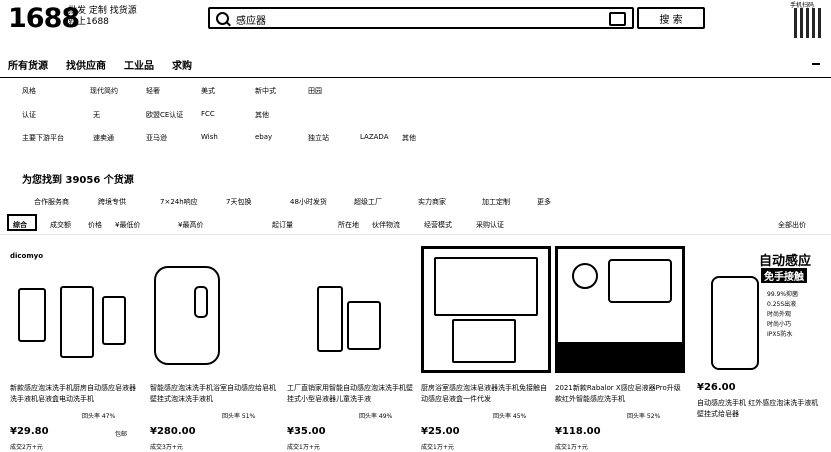 This screenshot has width=831, height=452. Describe the element at coordinates (809, 23) in the screenshot. I see `qr-code-icon` at that location.